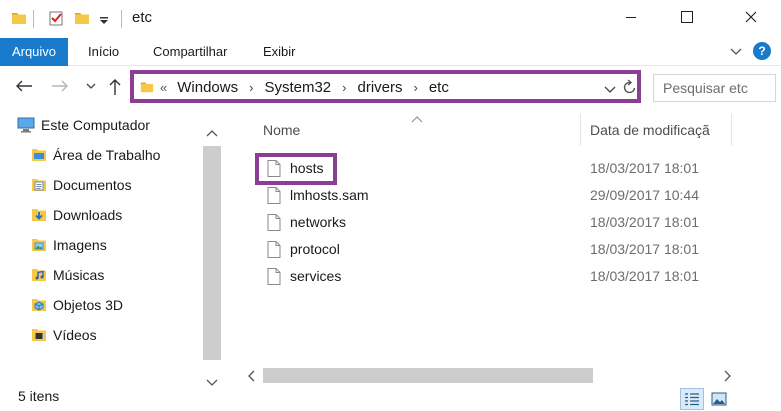 The width and height of the screenshot is (781, 411). Describe the element at coordinates (212, 132) in the screenshot. I see `scroll-up-icon` at that location.